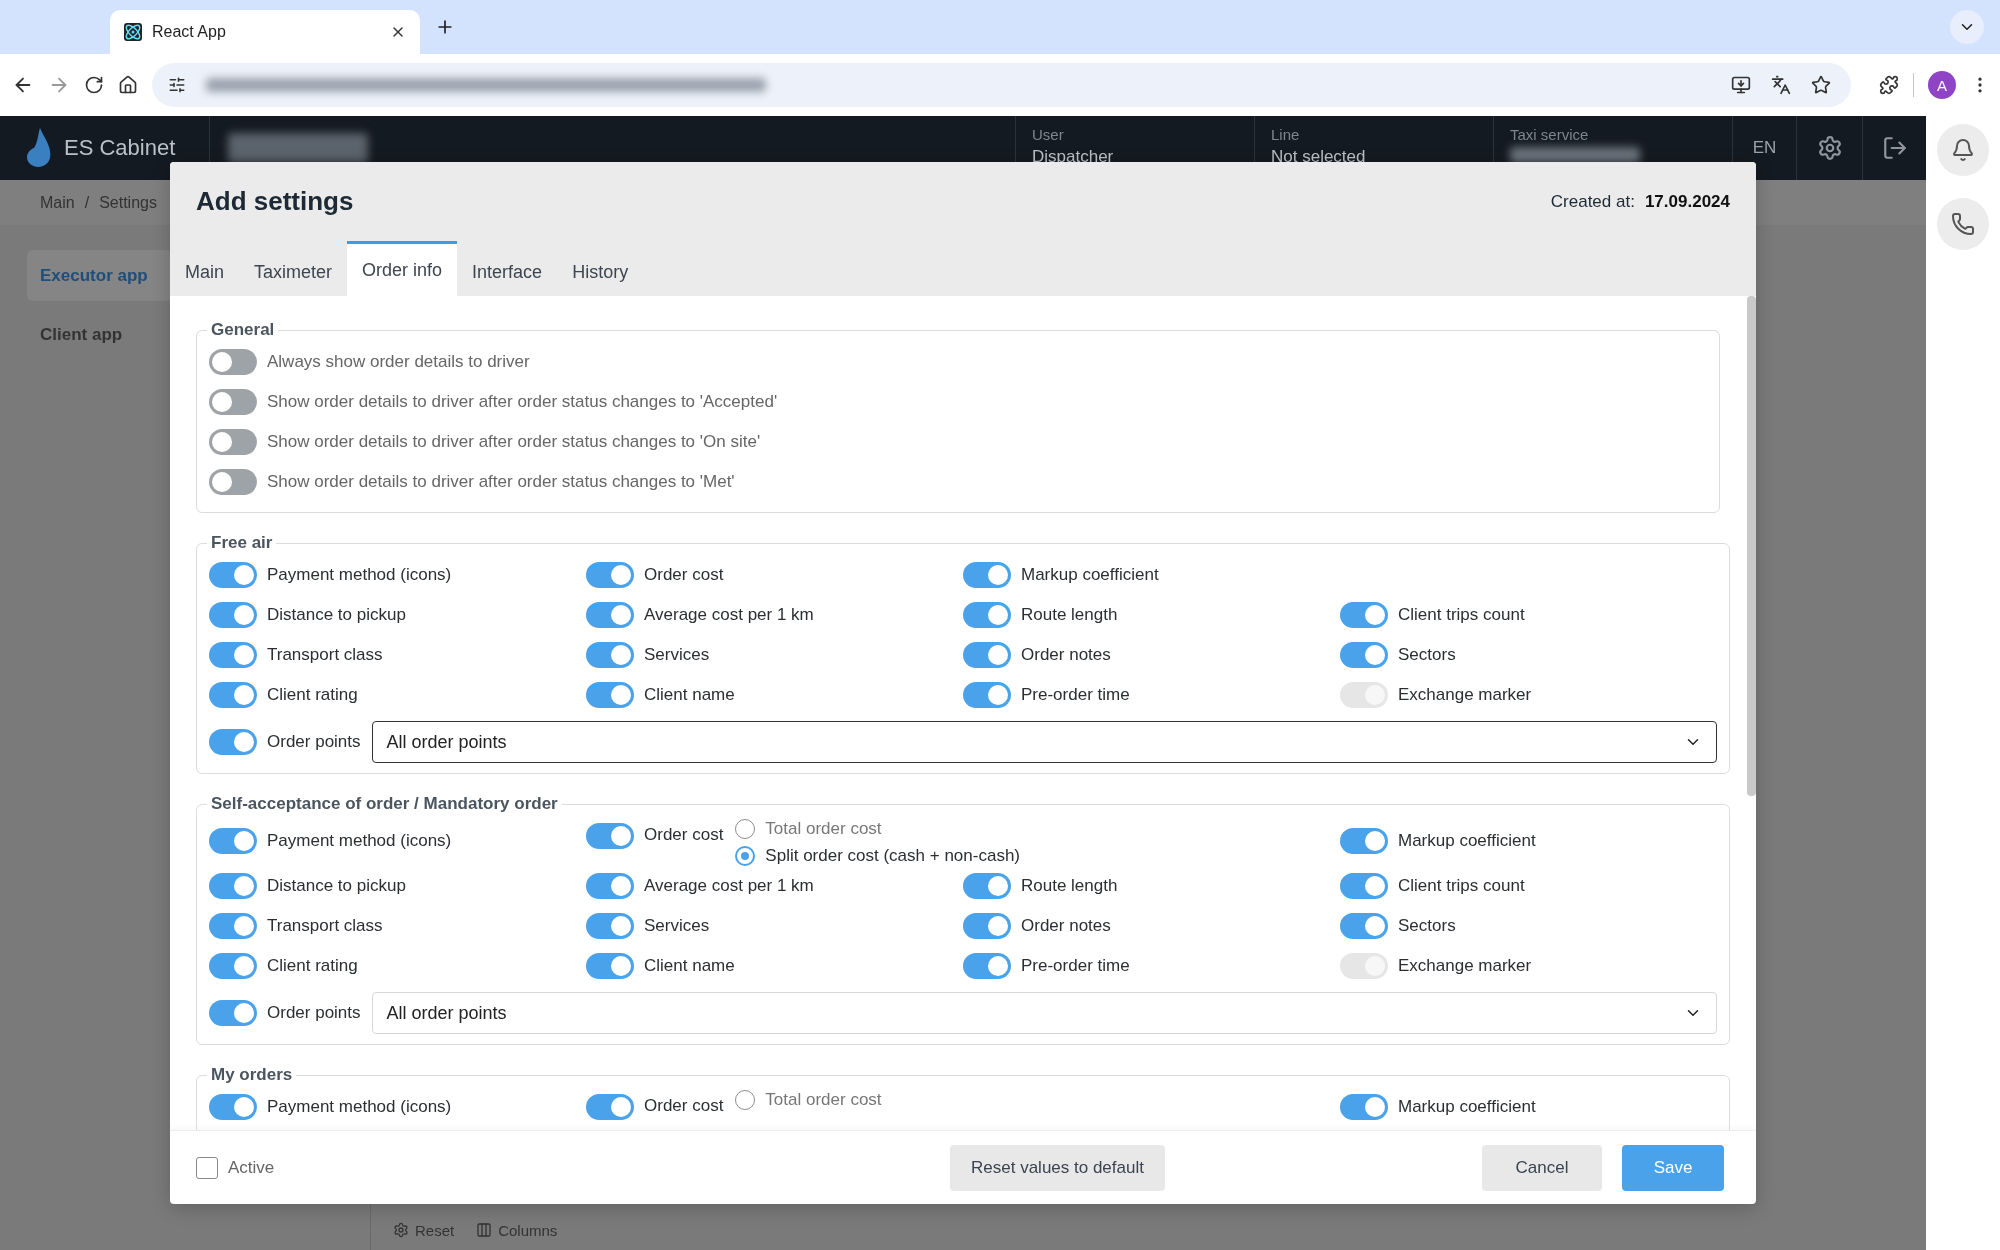 Image resolution: width=2000 pixels, height=1250 pixels. I want to click on browser-tab: React App, so click(265, 32).